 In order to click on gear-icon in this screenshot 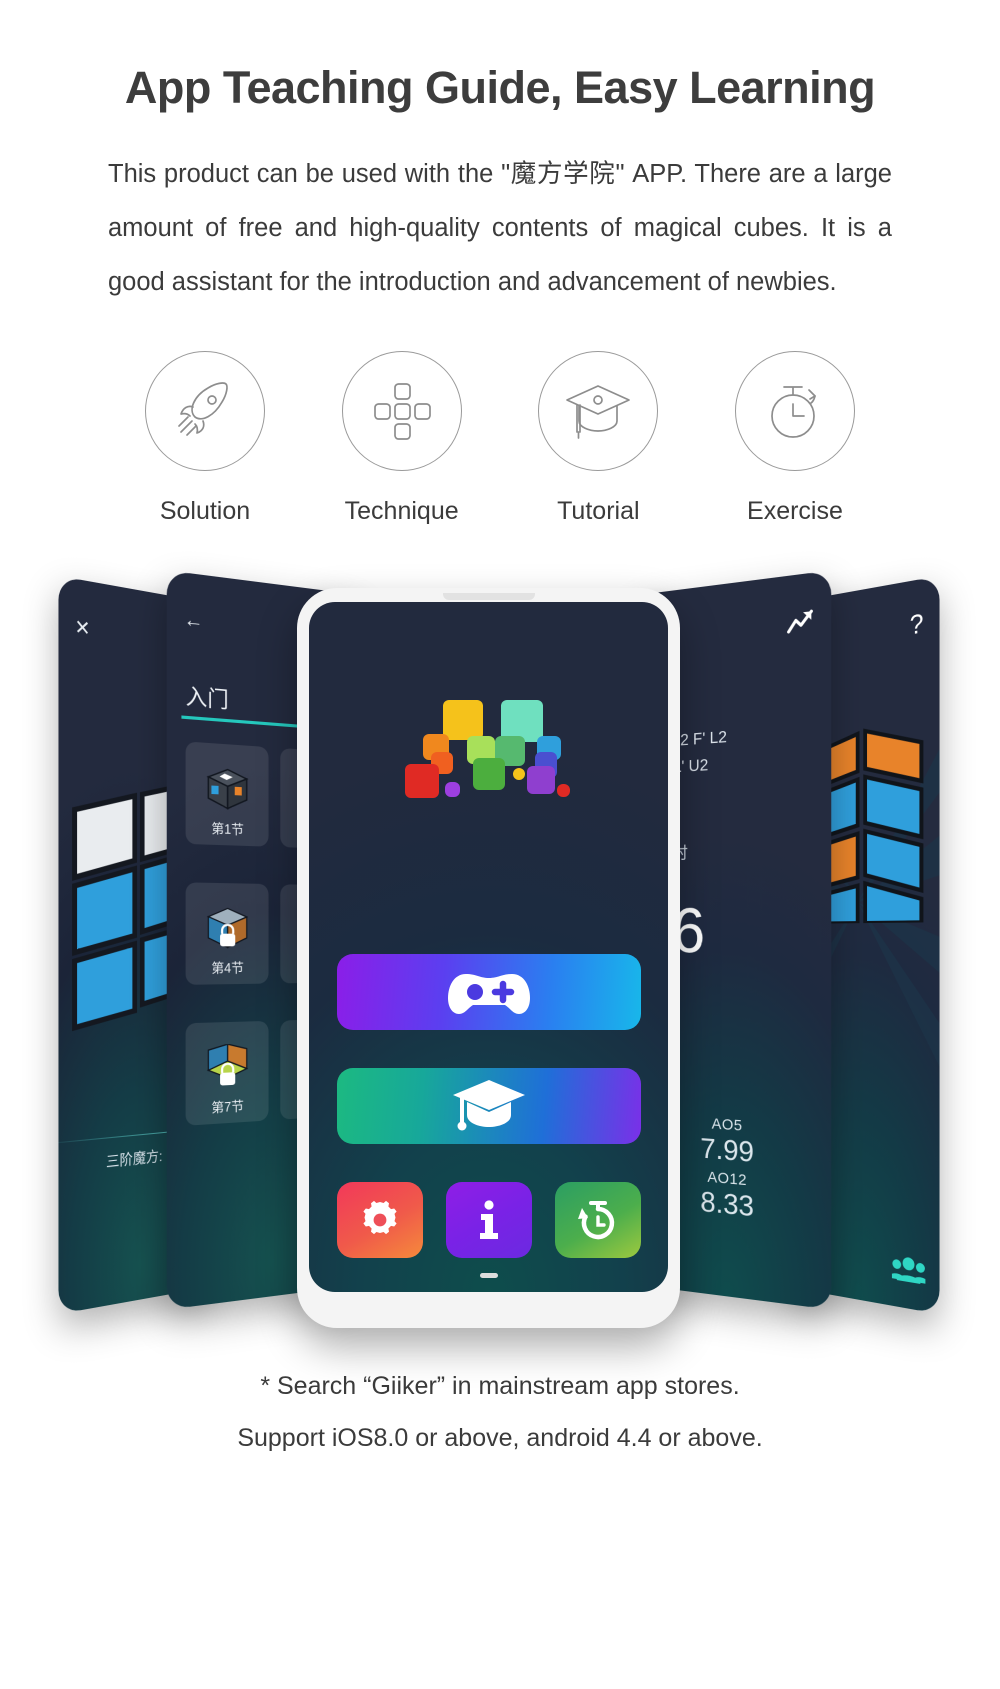, I will do `click(380, 1217)`.